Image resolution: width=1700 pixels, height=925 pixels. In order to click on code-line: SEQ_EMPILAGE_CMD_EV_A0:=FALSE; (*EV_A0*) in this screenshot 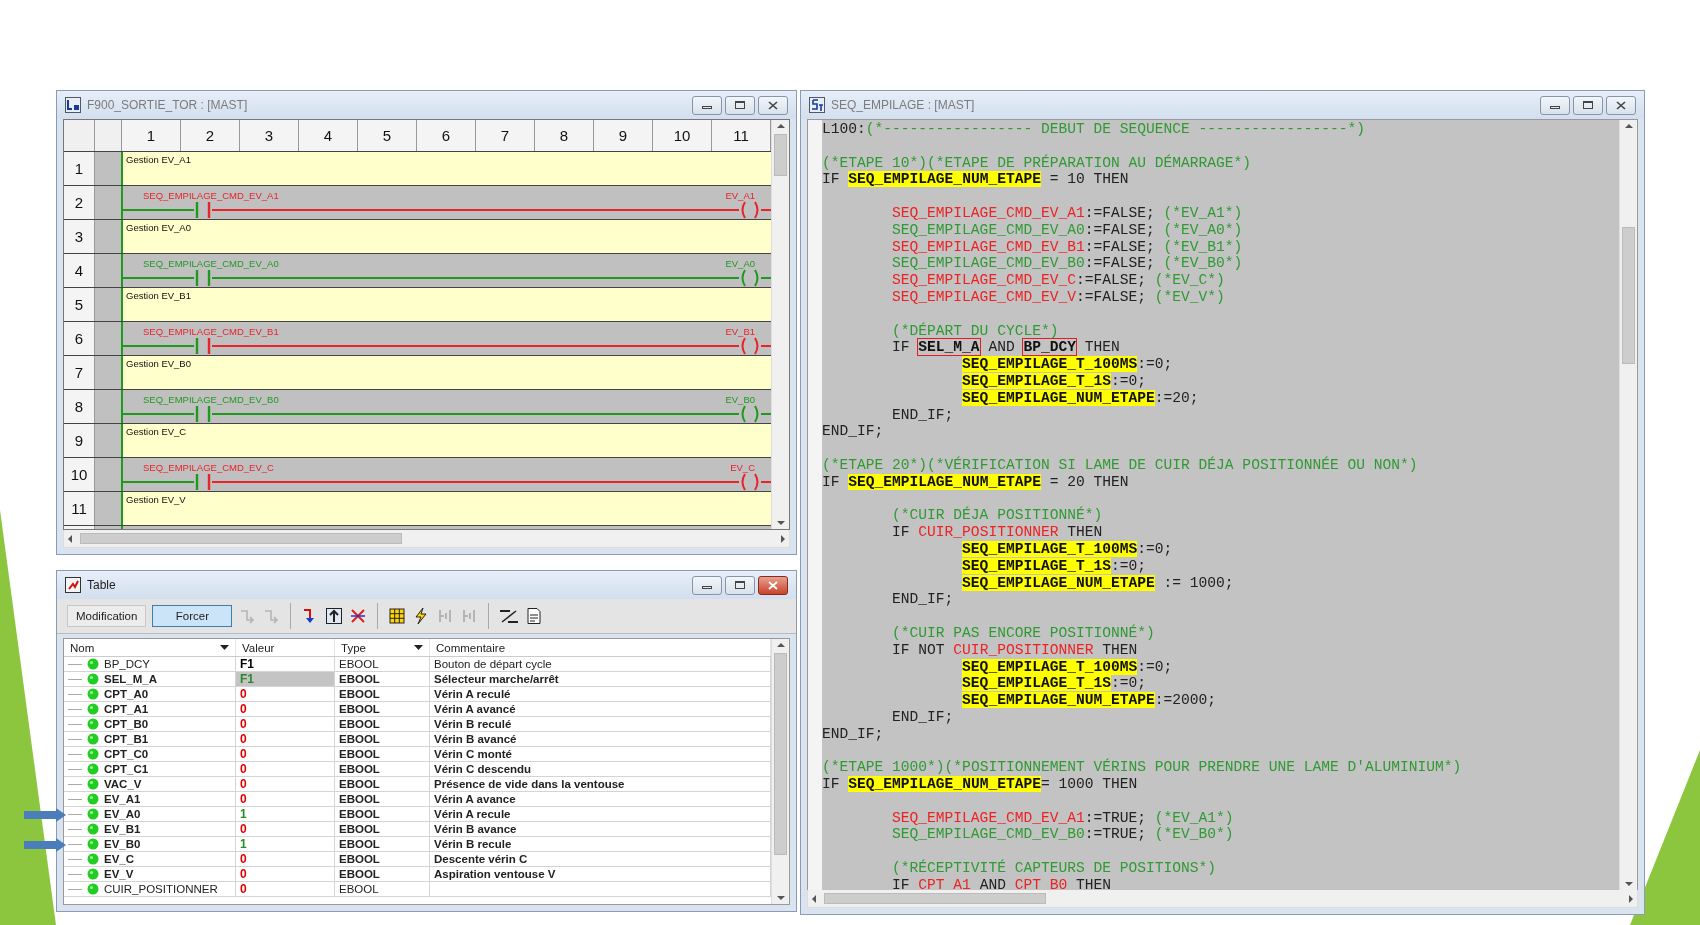, I will do `click(1067, 230)`.